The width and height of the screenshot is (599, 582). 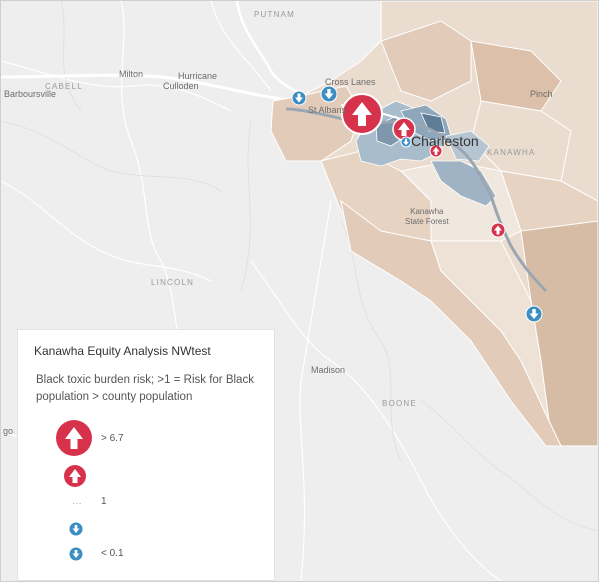 I want to click on label-madison: Madison, so click(x=328, y=370).